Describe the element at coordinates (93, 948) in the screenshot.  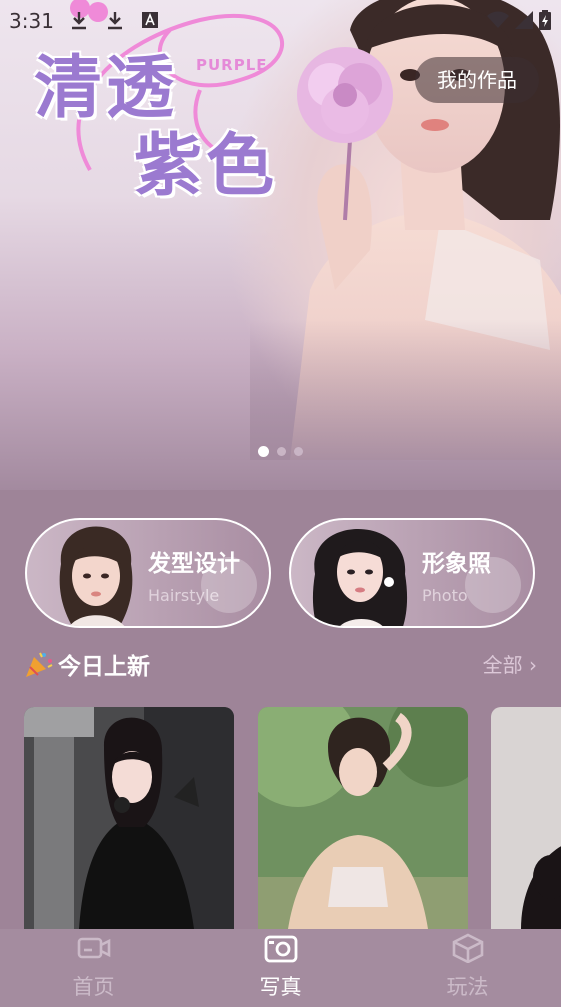
I see `video-camera-icon` at that location.